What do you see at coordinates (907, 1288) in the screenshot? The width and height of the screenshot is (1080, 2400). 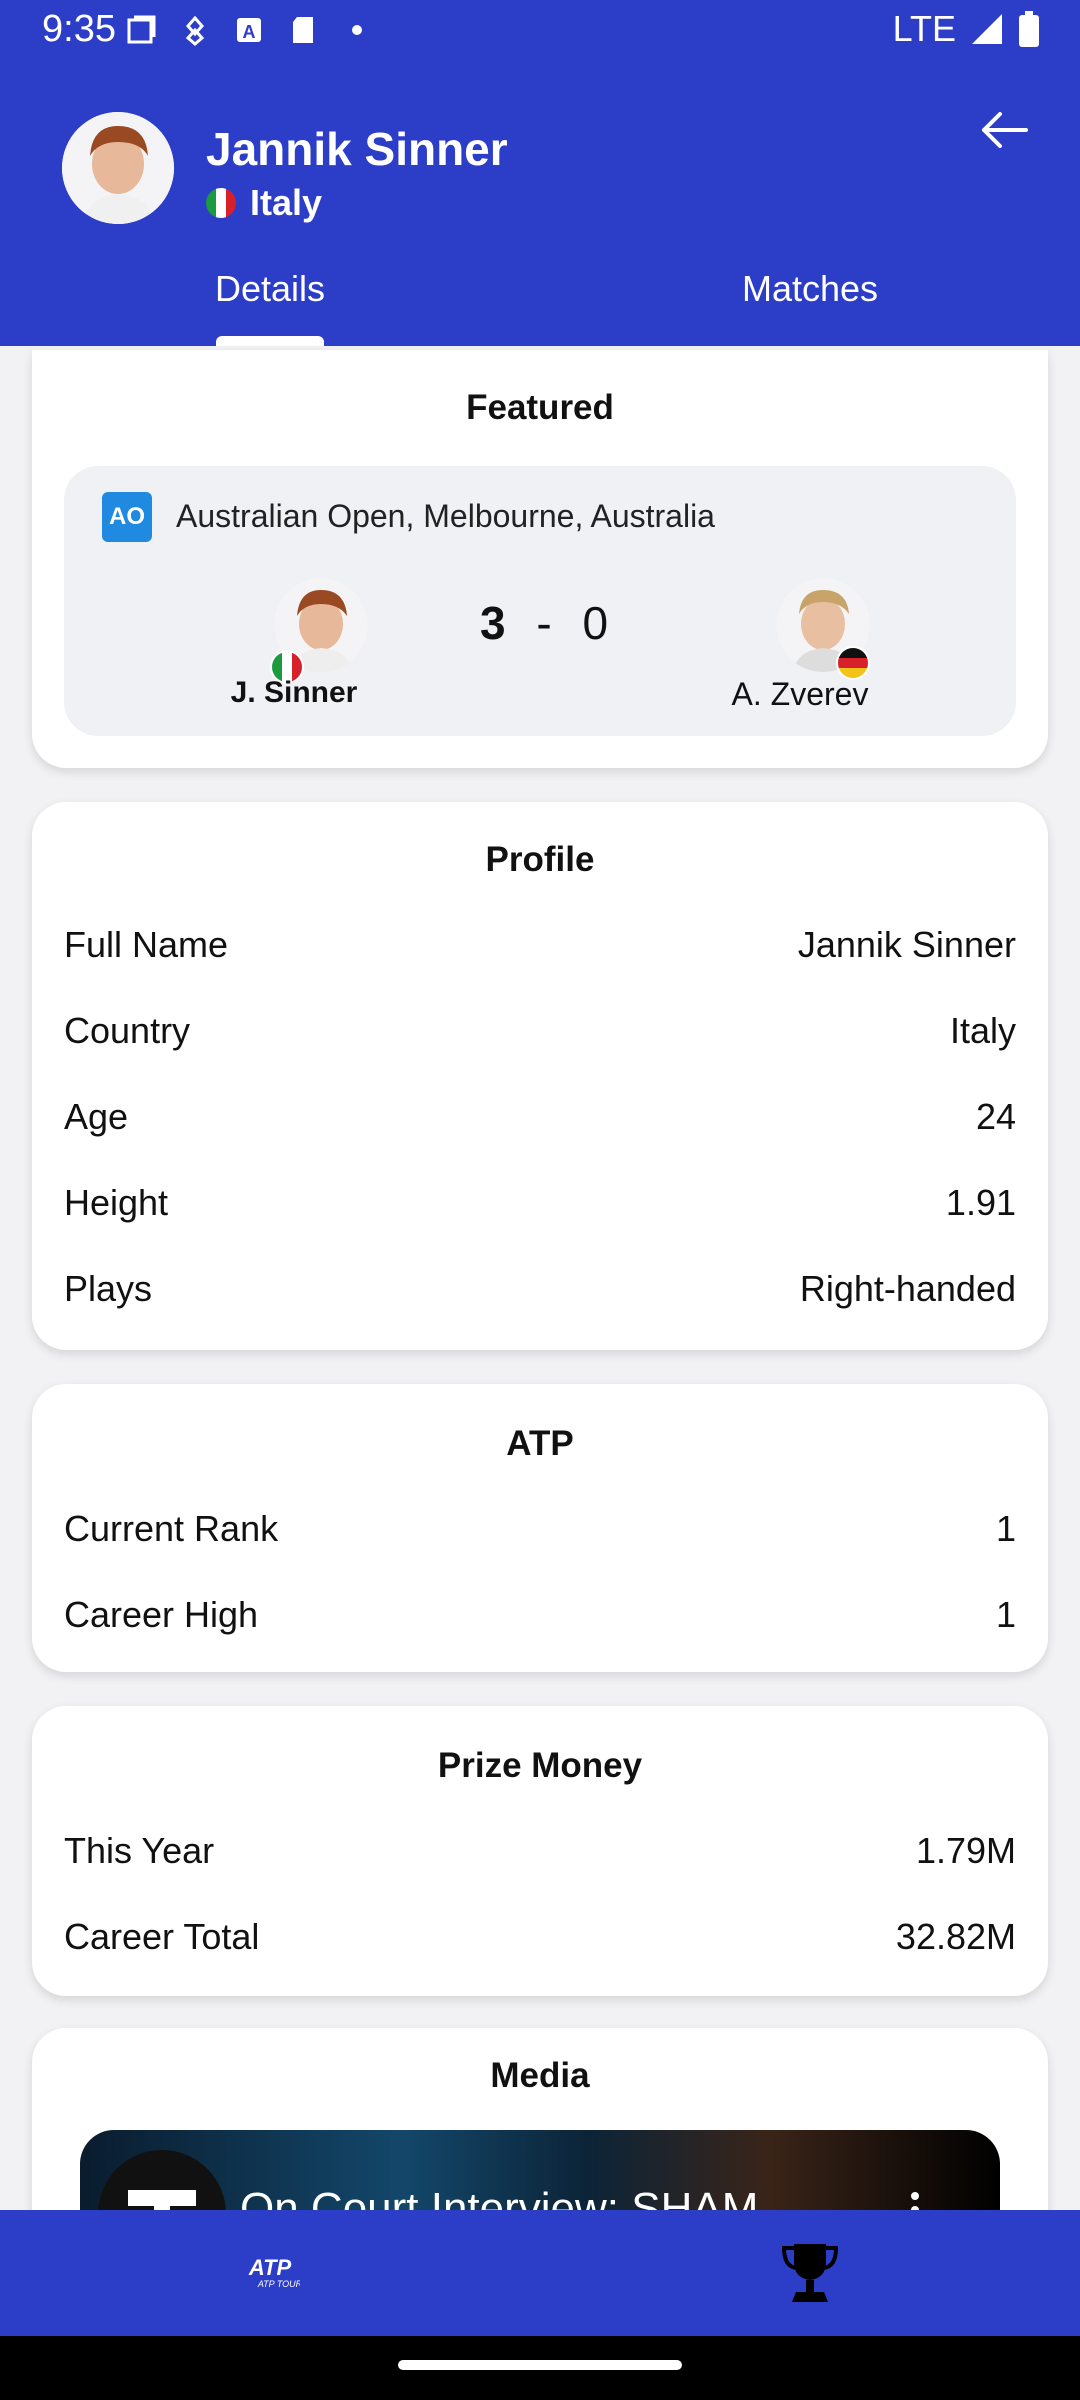 I see `row-value: Right-handed` at bounding box center [907, 1288].